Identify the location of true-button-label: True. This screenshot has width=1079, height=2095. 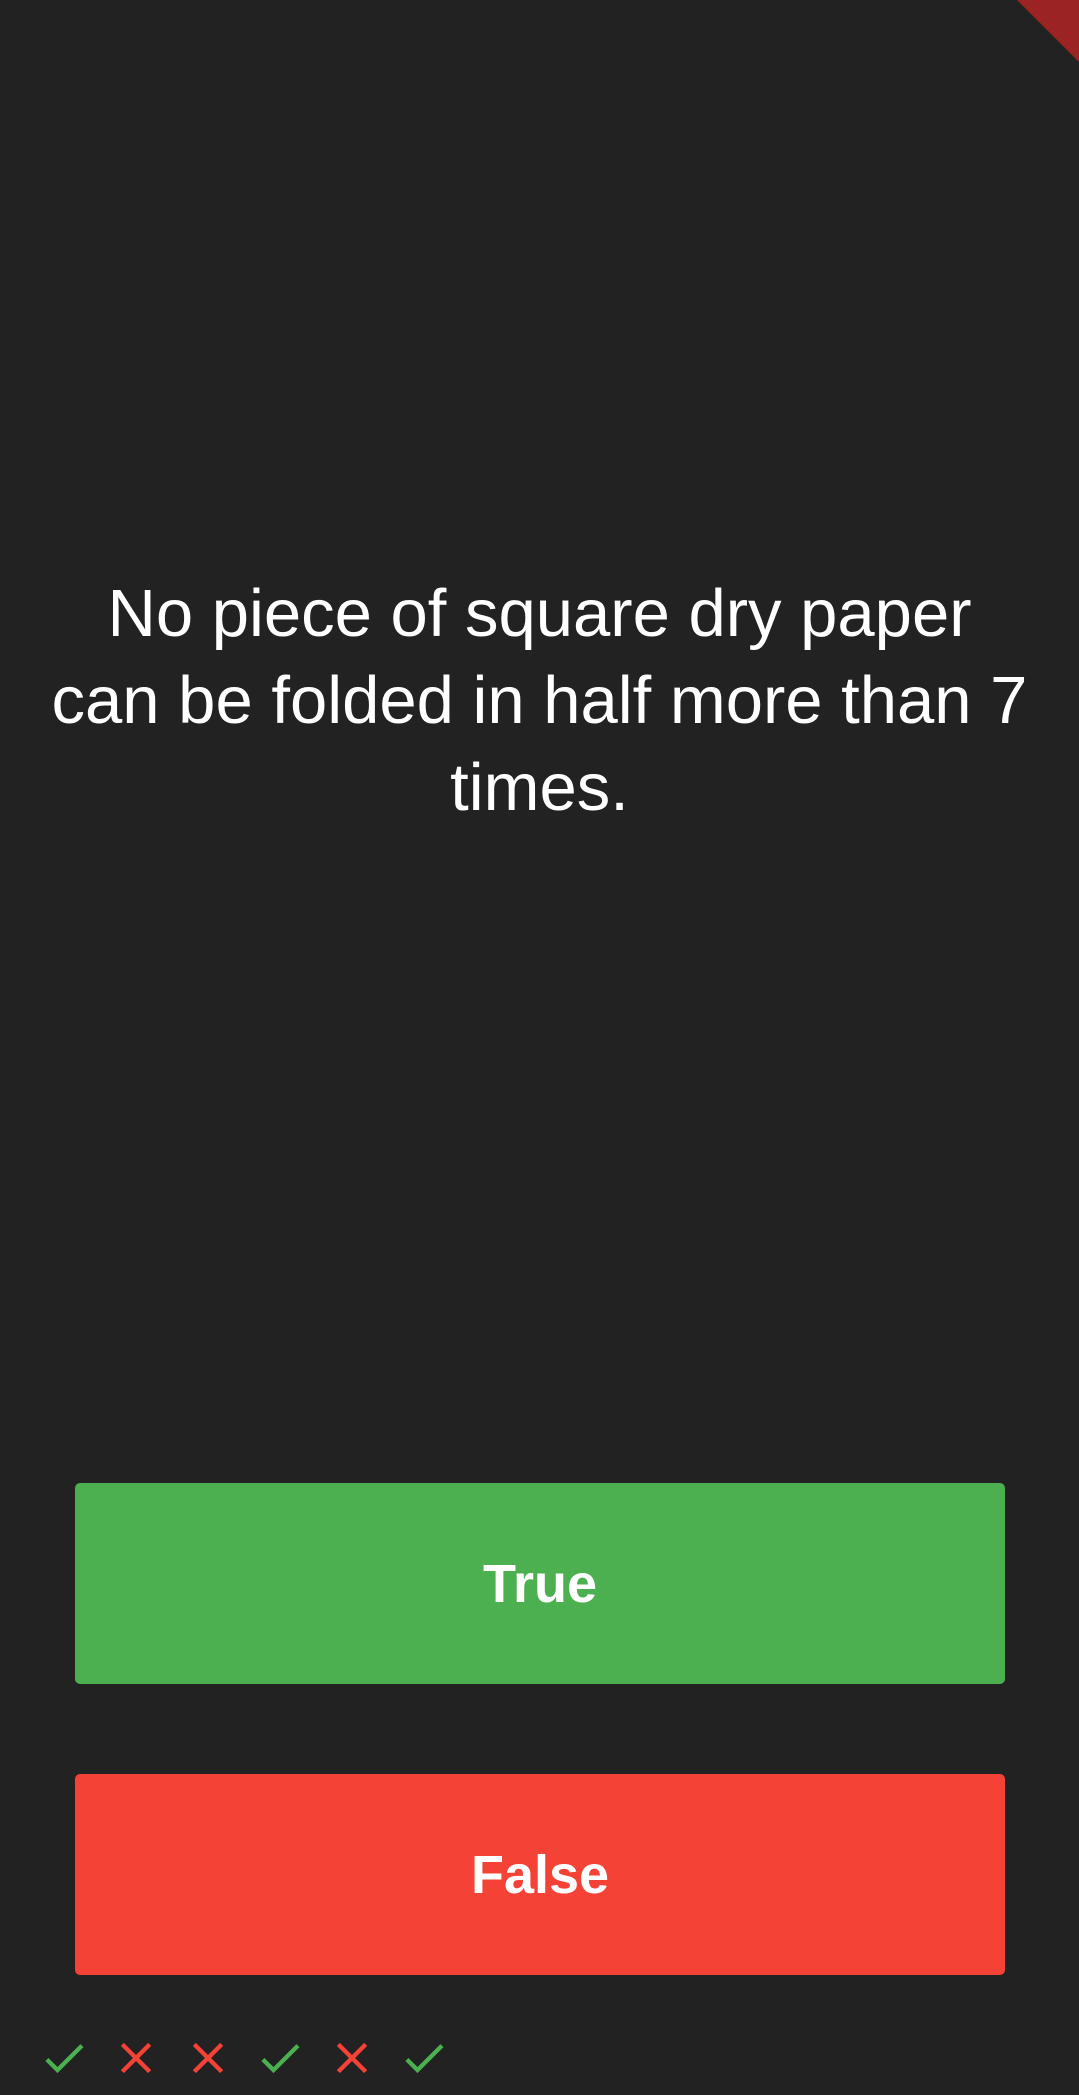
(540, 1583).